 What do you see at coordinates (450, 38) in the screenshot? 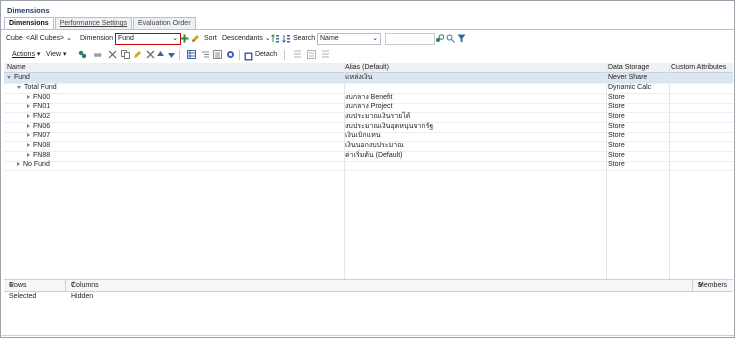
I see `find-icon` at bounding box center [450, 38].